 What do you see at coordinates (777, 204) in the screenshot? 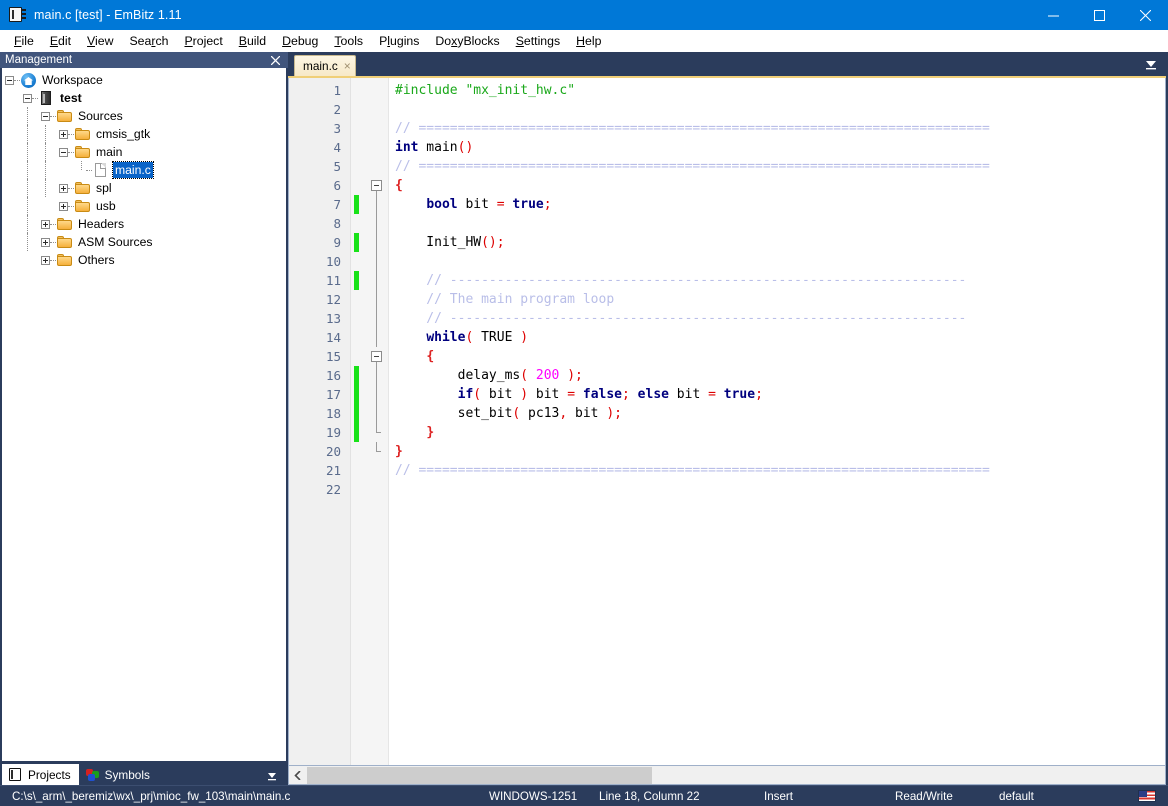
I see `code-line: bool bit = true;` at bounding box center [777, 204].